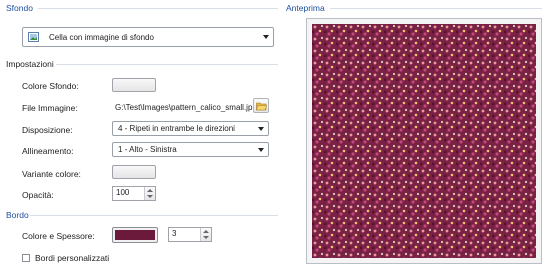  Describe the element at coordinates (134, 193) in the screenshot. I see `opacity-stepper: 100` at that location.